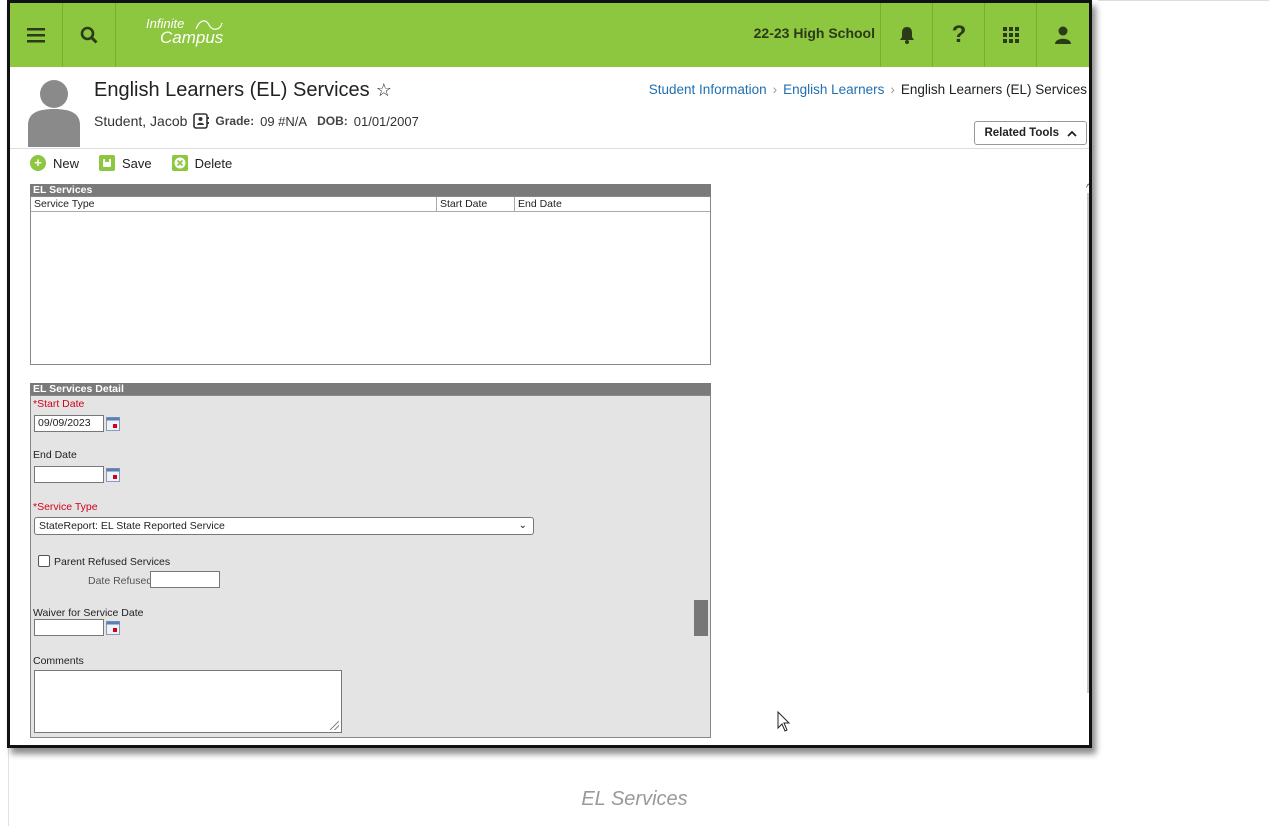 Image resolution: width=1269 pixels, height=826 pixels. I want to click on column-start-date: Start Date, so click(476, 204).